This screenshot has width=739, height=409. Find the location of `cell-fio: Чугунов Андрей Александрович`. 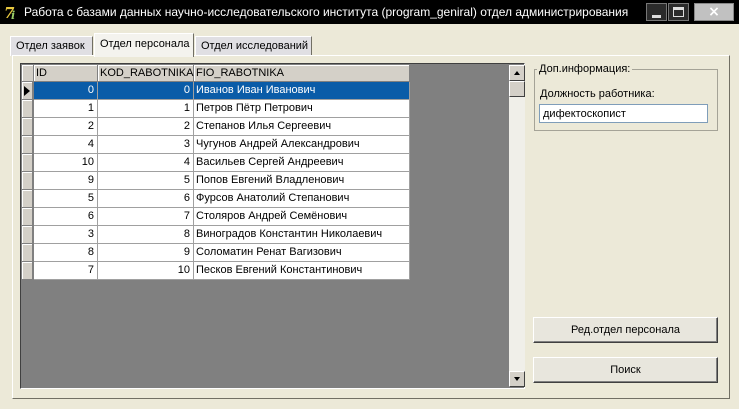

cell-fio: Чугунов Андрей Александрович is located at coordinates (302, 145).